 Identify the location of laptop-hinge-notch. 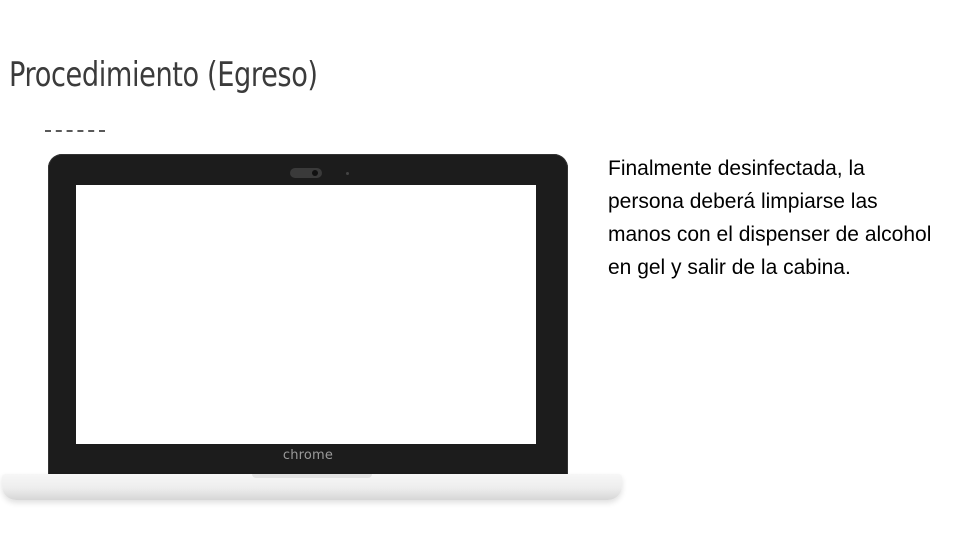
(312, 476).